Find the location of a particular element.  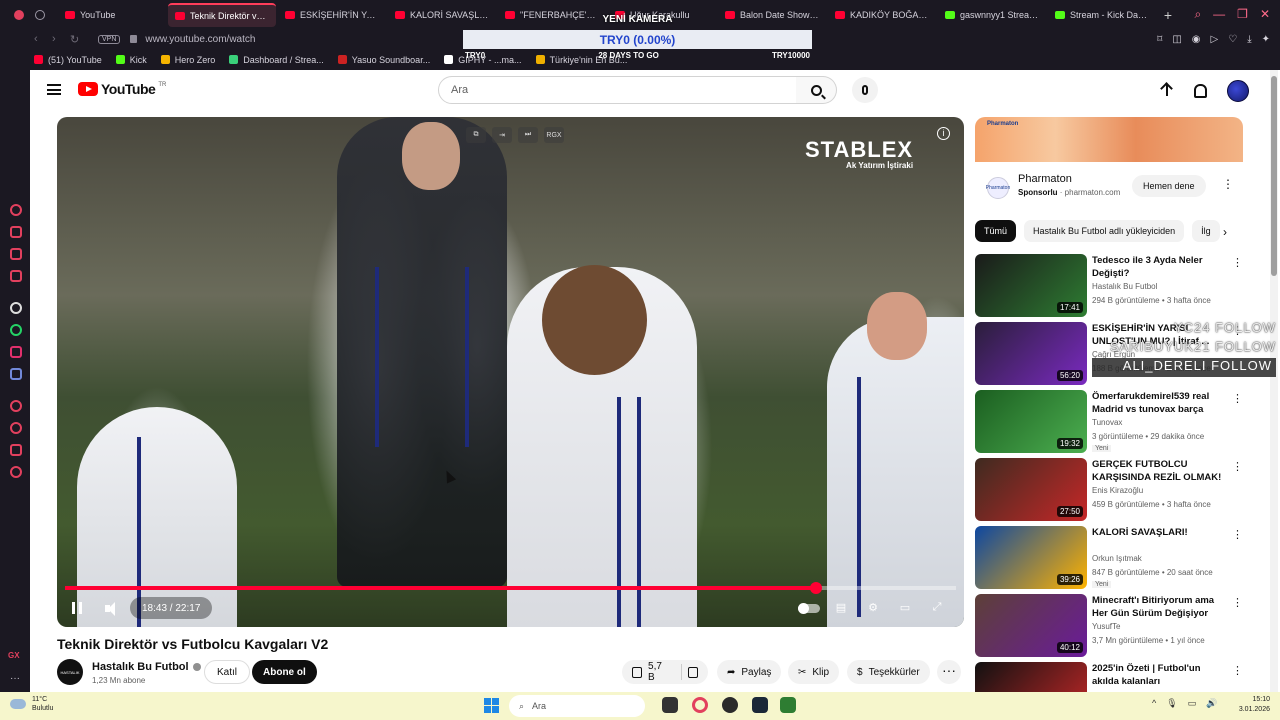

video-title-link: Tedesco ile 3 Ayda Neler Değişti? is located at coordinates (1159, 267).